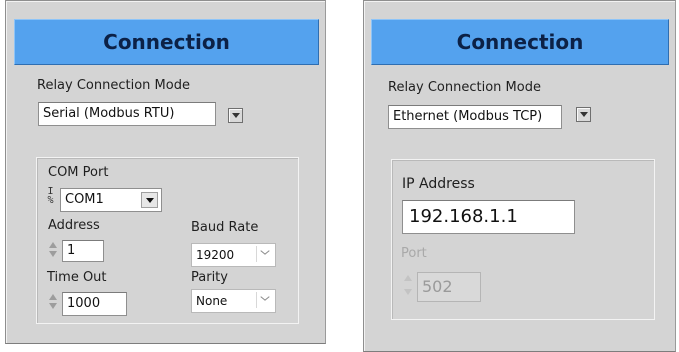 The width and height of the screenshot is (679, 352). What do you see at coordinates (233, 301) in the screenshot?
I see `parity-select: None` at bounding box center [233, 301].